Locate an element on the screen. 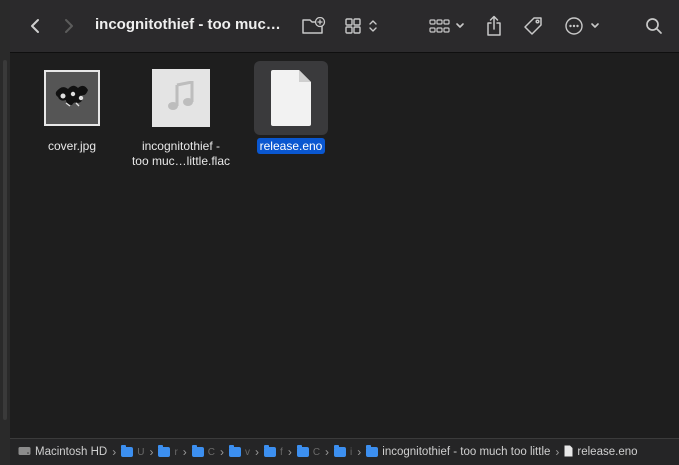 The height and width of the screenshot is (465, 679). path-item-parent: incognitothief - too much too little is located at coordinates (458, 451).